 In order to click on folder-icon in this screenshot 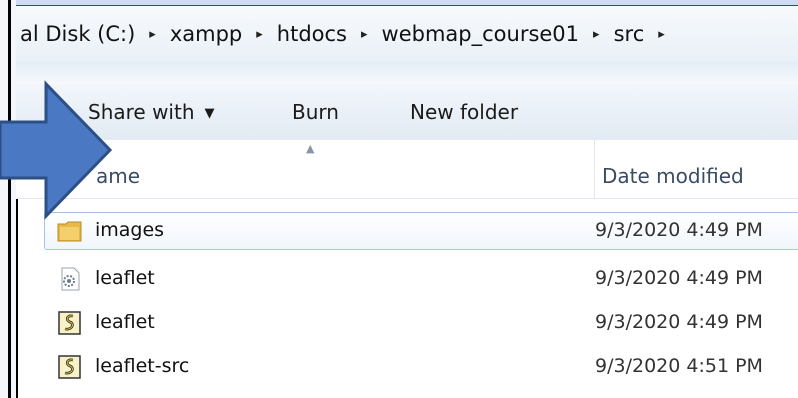, I will do `click(69, 231)`.